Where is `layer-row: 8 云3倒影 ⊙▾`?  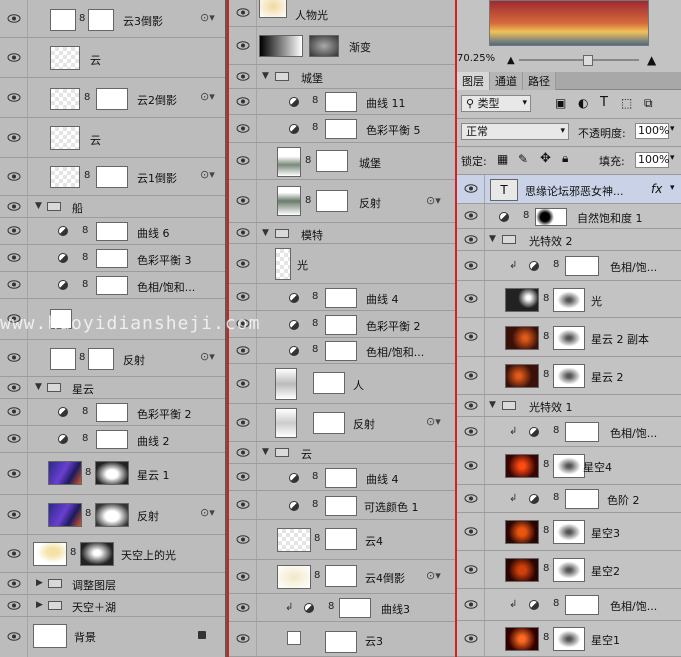
layer-row: 8 云3倒影 ⊙▾ is located at coordinates (112, 19).